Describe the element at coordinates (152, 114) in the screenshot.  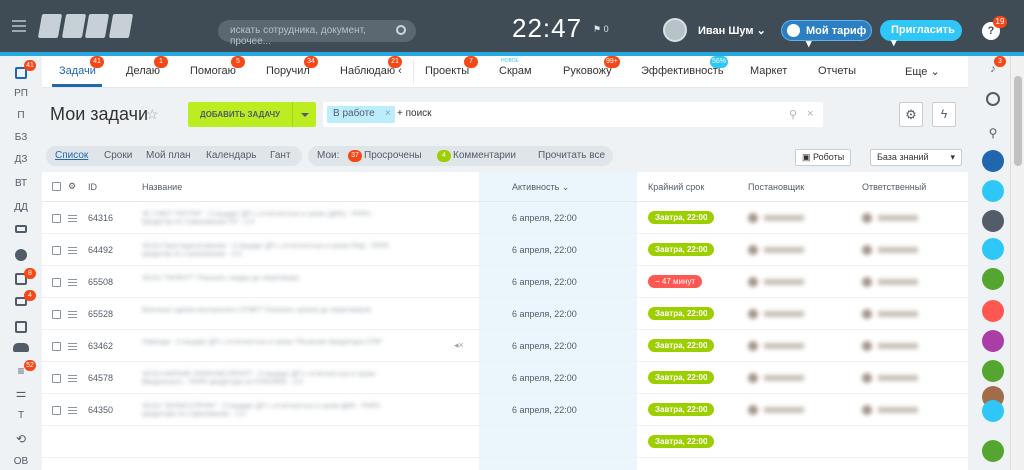
I see `star-icon: ☆` at that location.